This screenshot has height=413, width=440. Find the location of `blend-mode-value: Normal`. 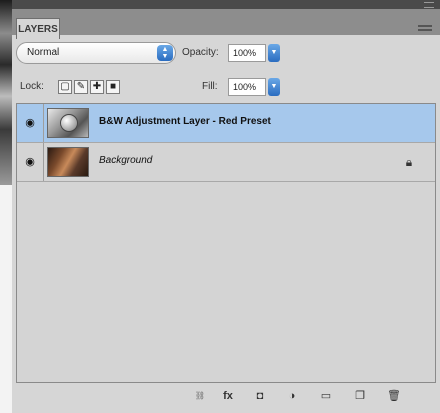

blend-mode-value: Normal is located at coordinates (43, 52).